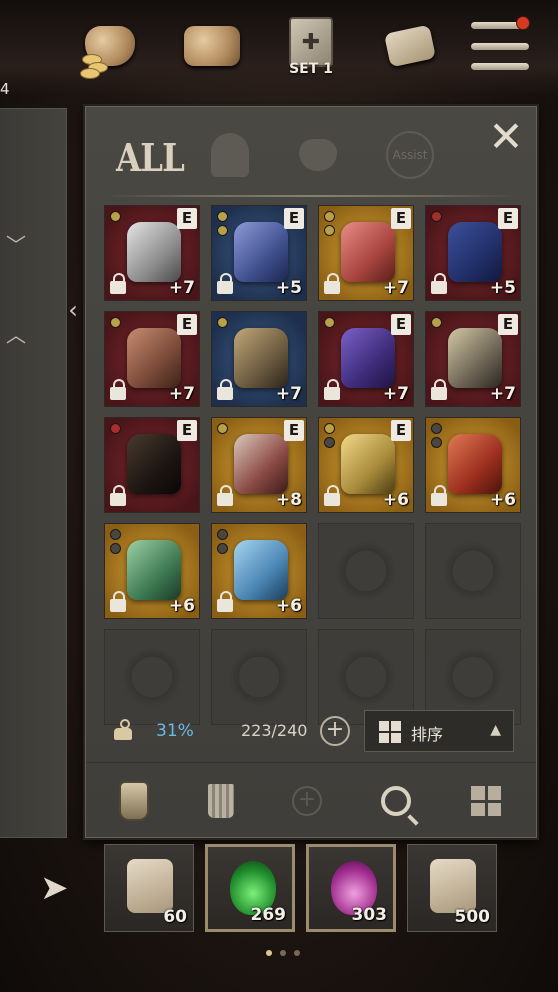  I want to click on chevron-up-icon: ︿, so click(16, 333).